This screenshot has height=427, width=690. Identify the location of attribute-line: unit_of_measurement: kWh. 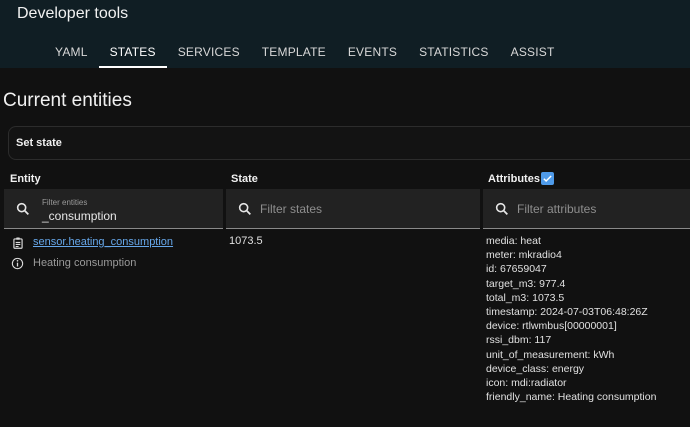
(550, 354).